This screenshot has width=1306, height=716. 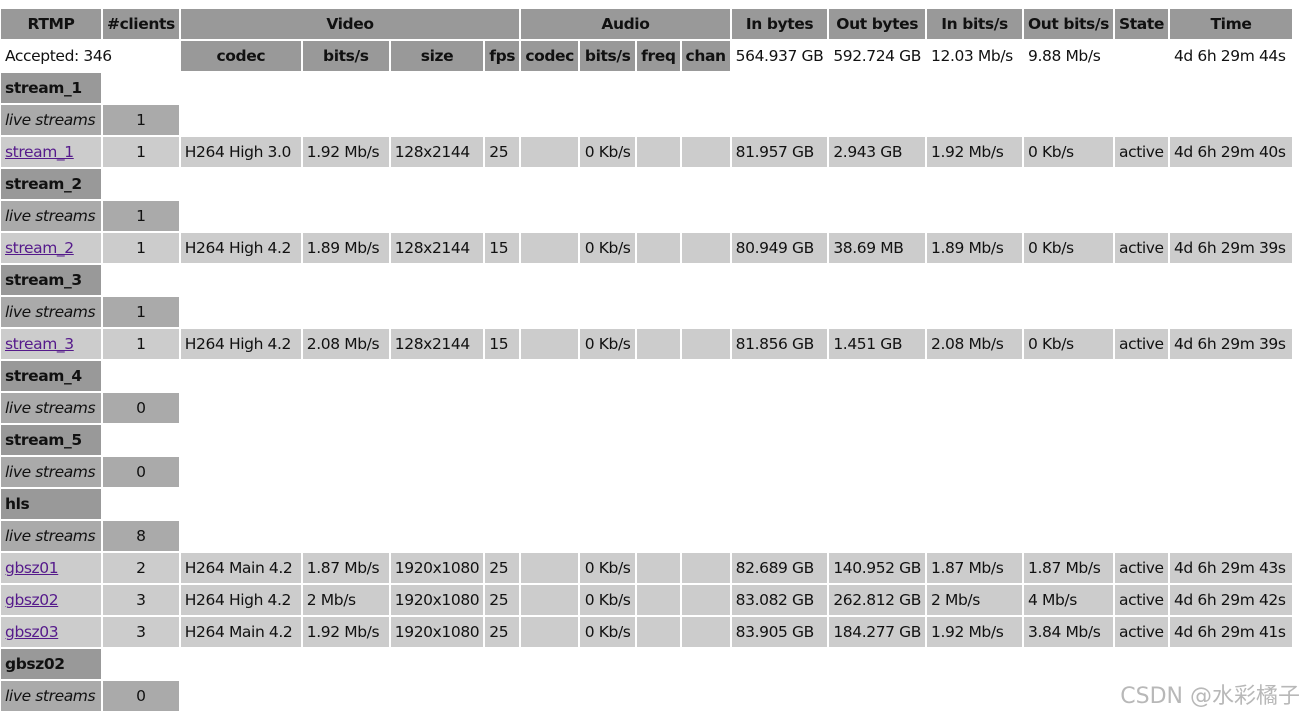 I want to click on stream-link: stream_1, so click(x=39, y=152).